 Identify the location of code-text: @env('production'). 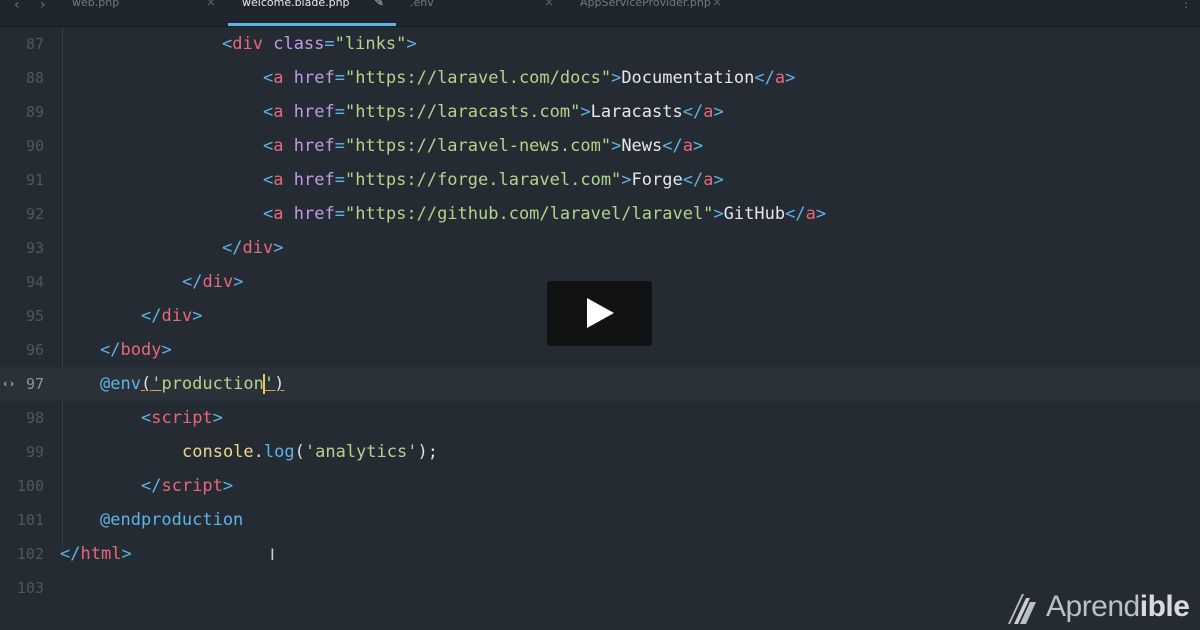
(192, 384).